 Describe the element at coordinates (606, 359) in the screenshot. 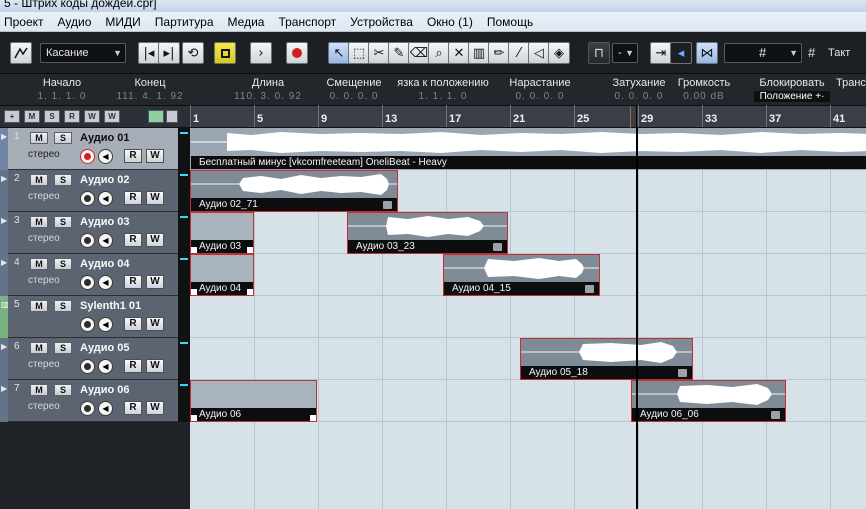

I see `audio-event: Аудио 05_18` at that location.